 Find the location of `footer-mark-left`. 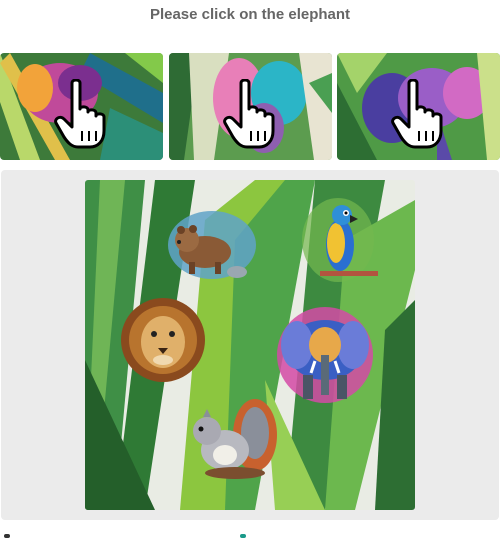

footer-mark-left is located at coordinates (7, 536).